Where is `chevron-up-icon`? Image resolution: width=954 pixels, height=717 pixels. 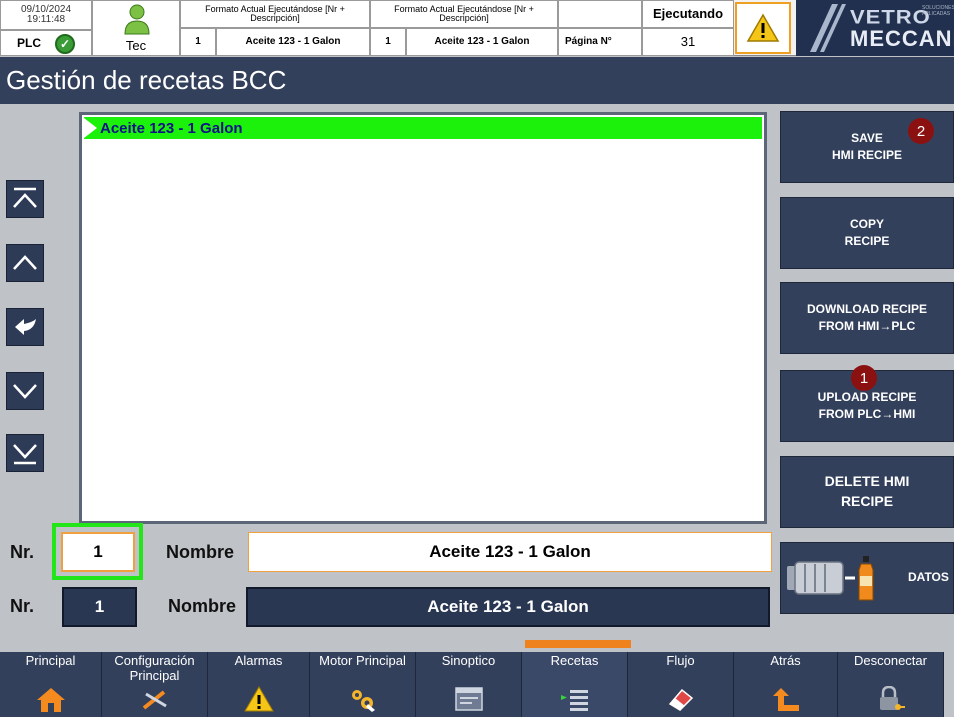 chevron-up-icon is located at coordinates (25, 262).